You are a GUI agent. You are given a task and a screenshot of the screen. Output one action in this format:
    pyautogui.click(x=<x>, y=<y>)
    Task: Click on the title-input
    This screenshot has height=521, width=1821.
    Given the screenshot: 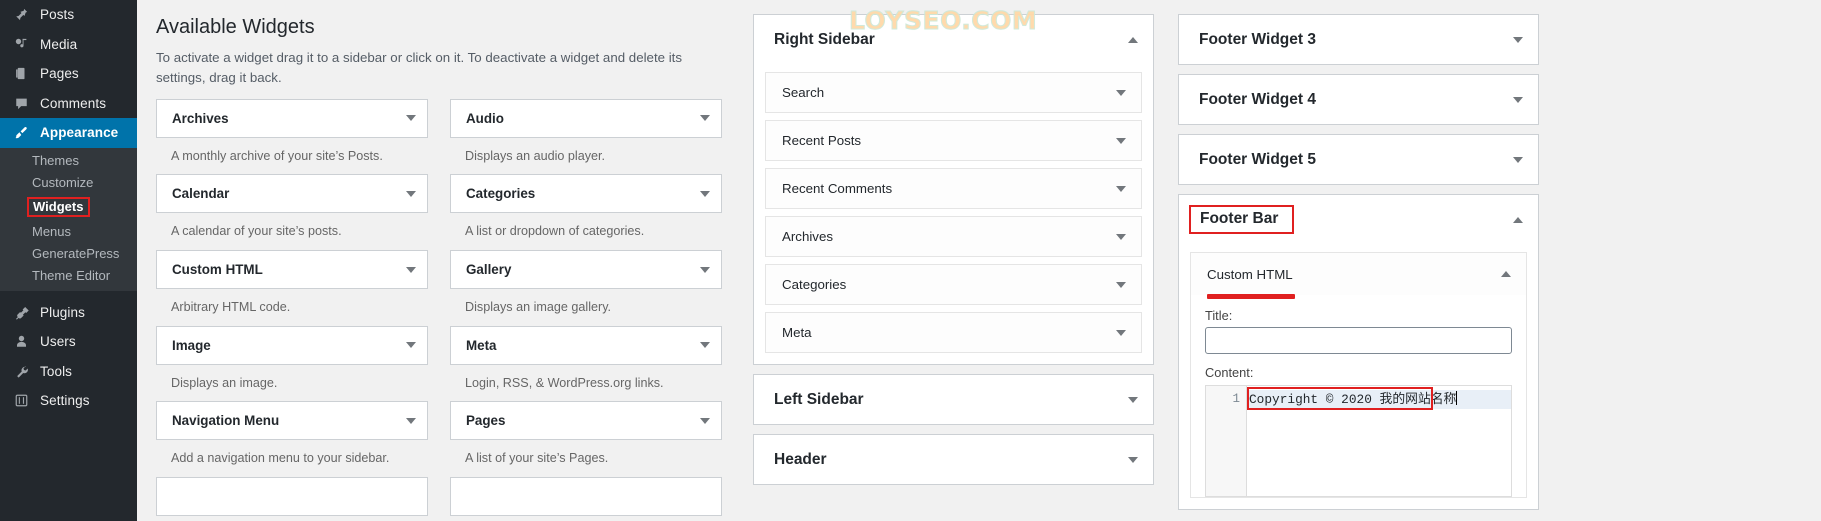 What is the action you would take?
    pyautogui.click(x=1358, y=340)
    